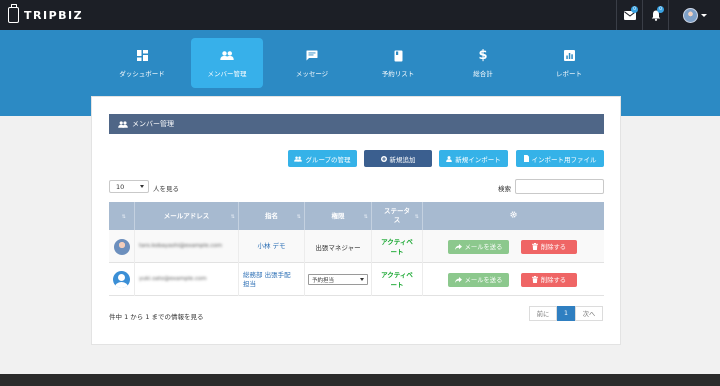  Describe the element at coordinates (54, 15) in the screenshot. I see `app-logo-text: TRIPBIZ` at that location.